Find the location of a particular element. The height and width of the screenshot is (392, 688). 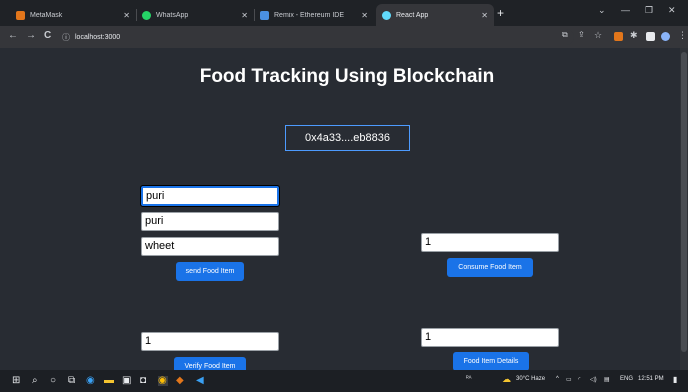

language-indicator: ENG is located at coordinates (626, 379).